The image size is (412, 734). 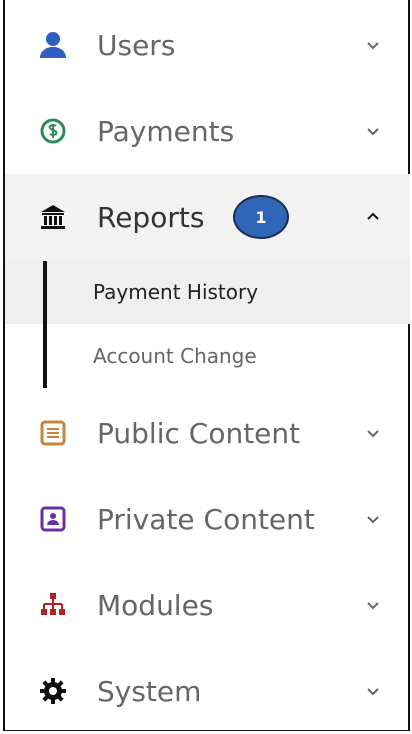 I want to click on sidebar-item-label: Public Content, so click(x=199, y=433).